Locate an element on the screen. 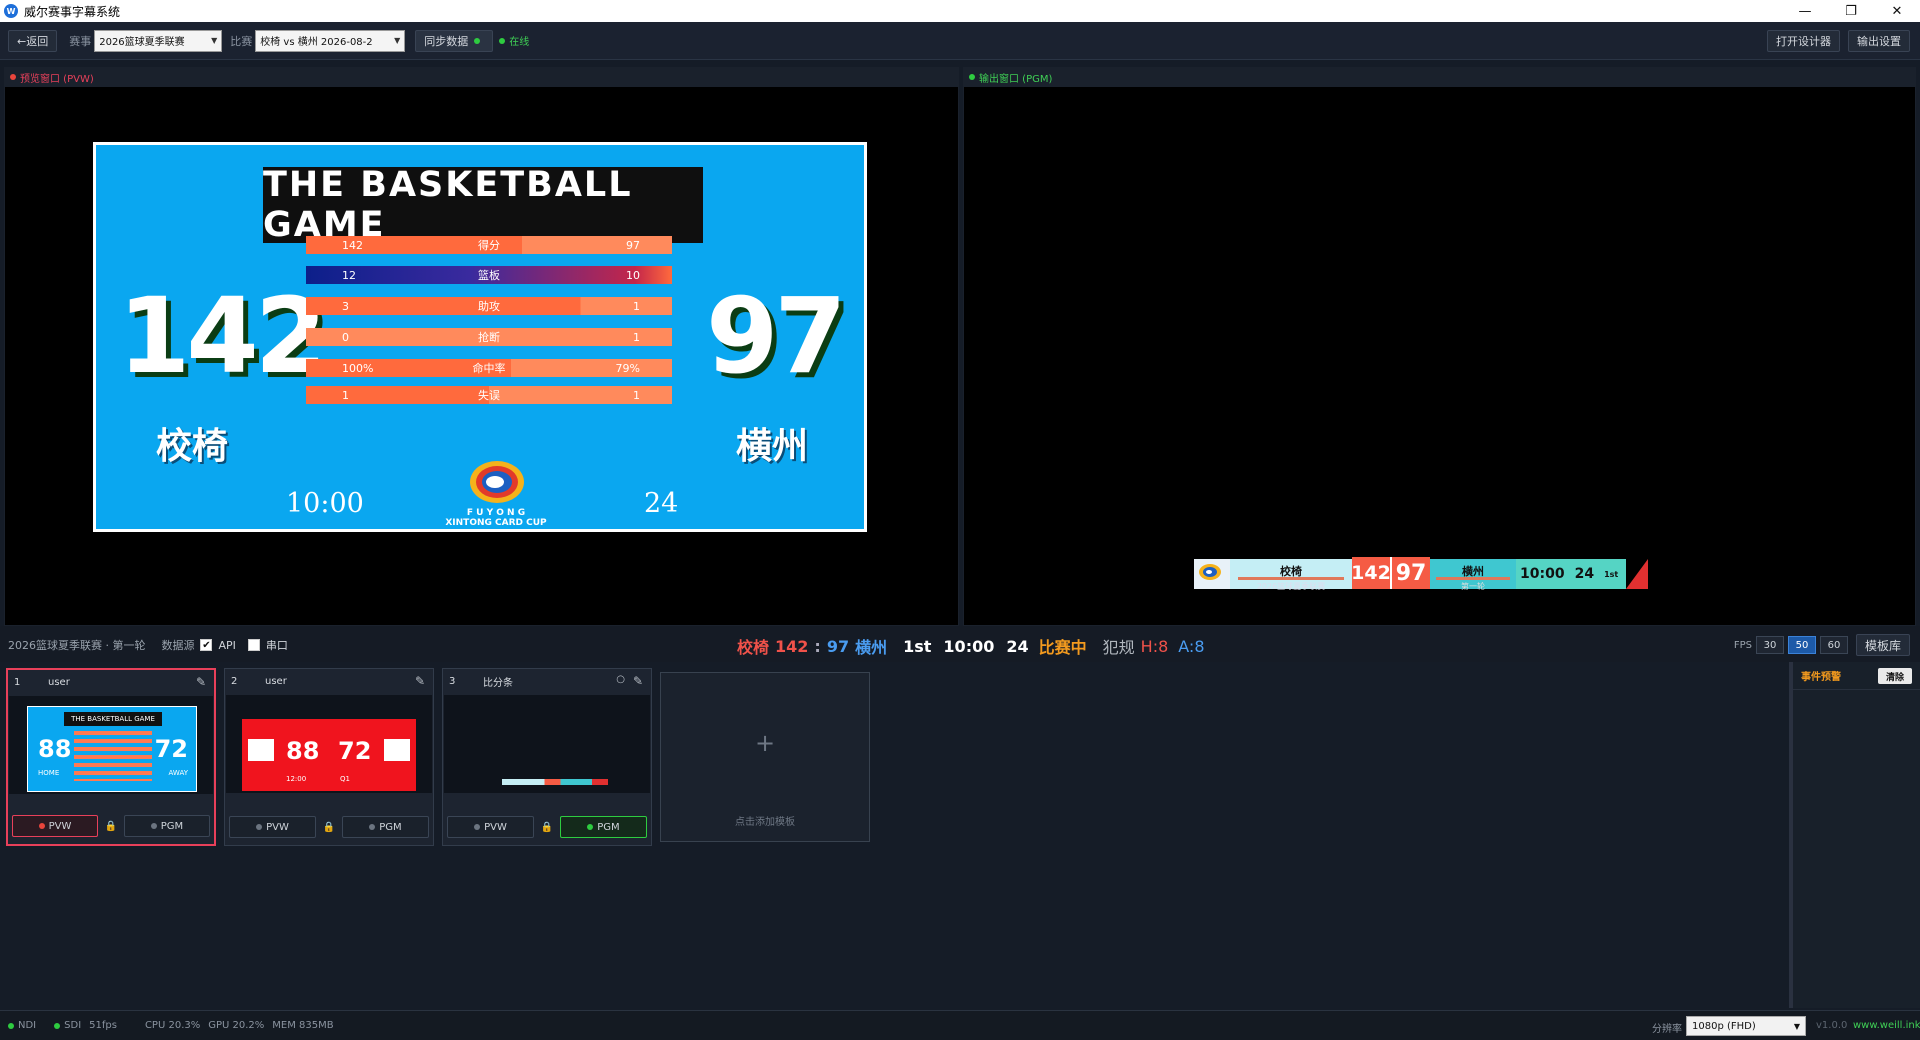 The width and height of the screenshot is (1920, 1040). lower-third-away-score: 97 is located at coordinates (1410, 573).